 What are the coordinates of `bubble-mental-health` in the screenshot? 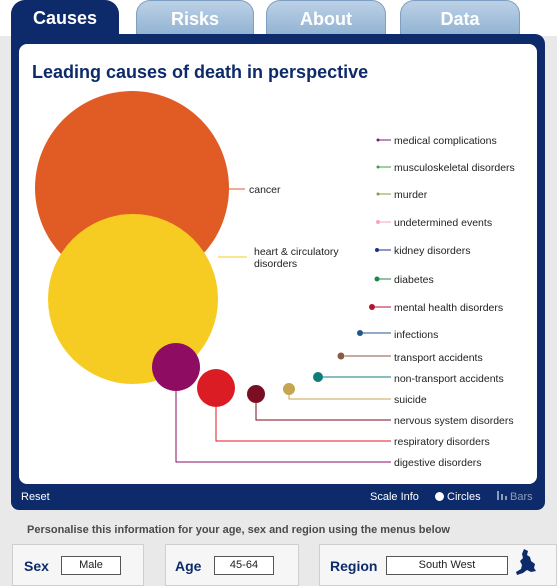 It's located at (372, 307).